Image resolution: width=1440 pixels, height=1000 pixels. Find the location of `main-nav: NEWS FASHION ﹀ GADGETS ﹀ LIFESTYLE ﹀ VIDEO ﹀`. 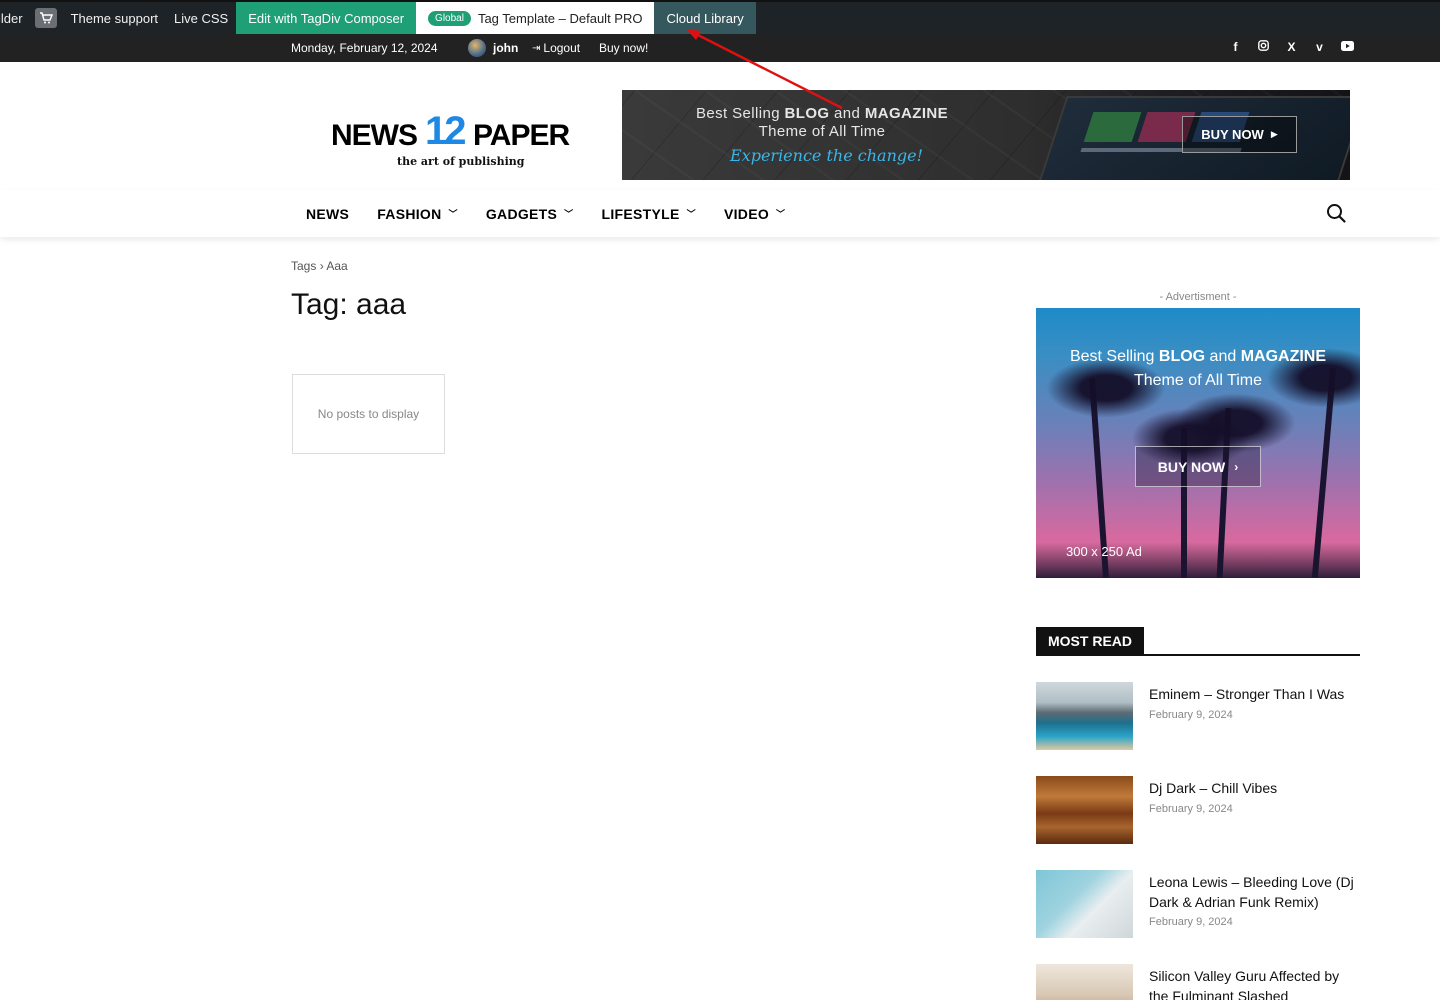

main-nav: NEWS FASHION ﹀ GADGETS ﹀ LIFESTYLE ﹀ VIDEO ﹀ is located at coordinates (720, 213).